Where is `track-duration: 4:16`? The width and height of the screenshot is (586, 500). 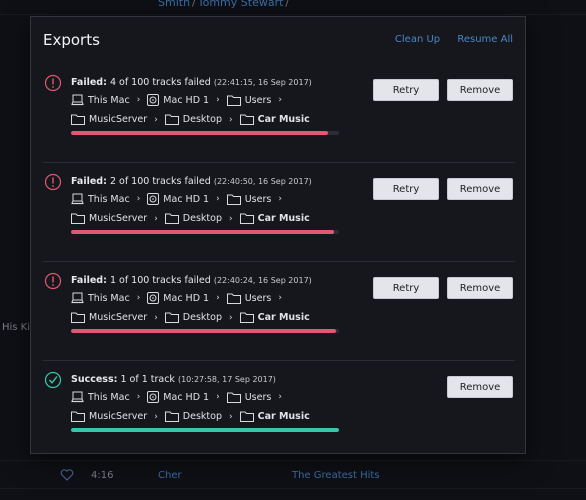
track-duration: 4:16 is located at coordinates (102, 475).